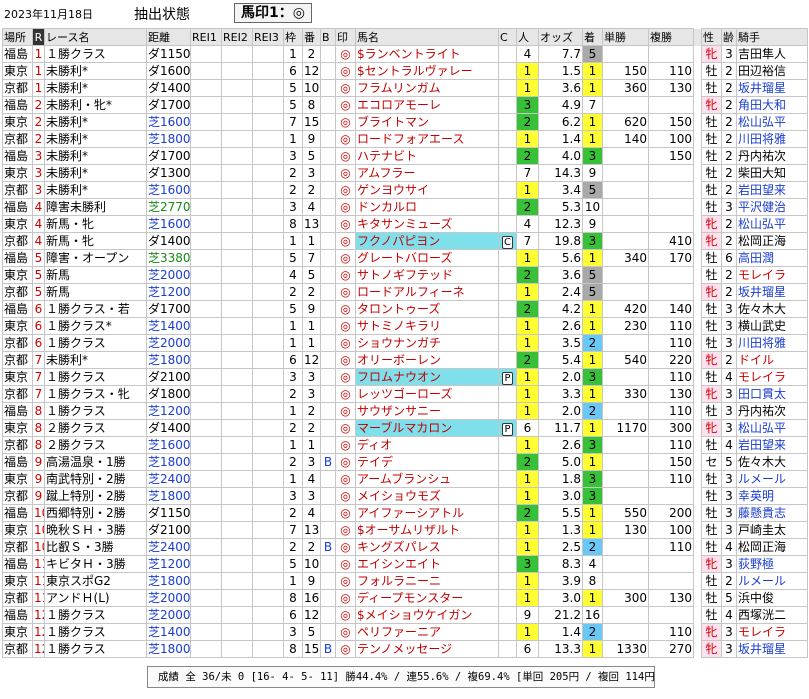 The height and width of the screenshot is (699, 809). Describe the element at coordinates (345, 37) in the screenshot. I see `col-header-mark: 印` at that location.